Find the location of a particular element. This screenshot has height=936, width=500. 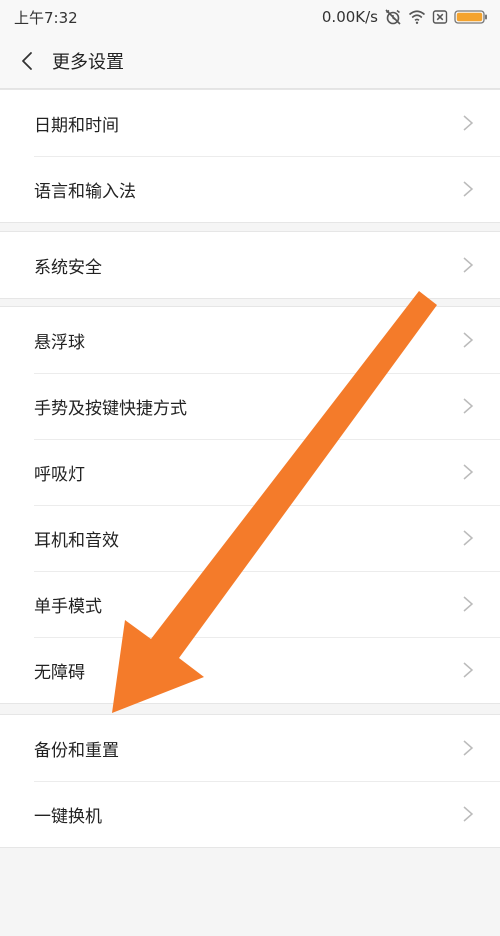

settings-item-label: 日期和时间 is located at coordinates (76, 126).